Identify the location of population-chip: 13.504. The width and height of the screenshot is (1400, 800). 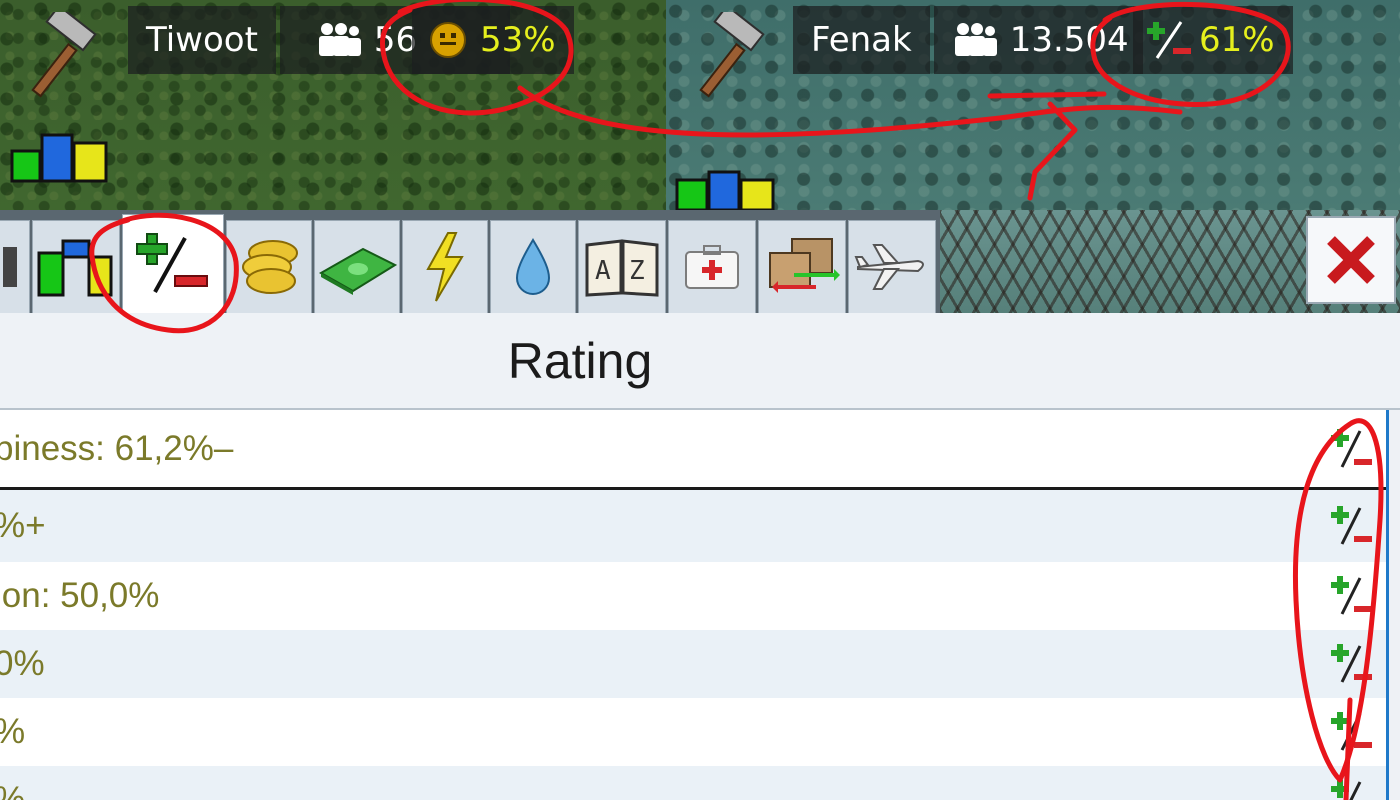
(1038, 40).